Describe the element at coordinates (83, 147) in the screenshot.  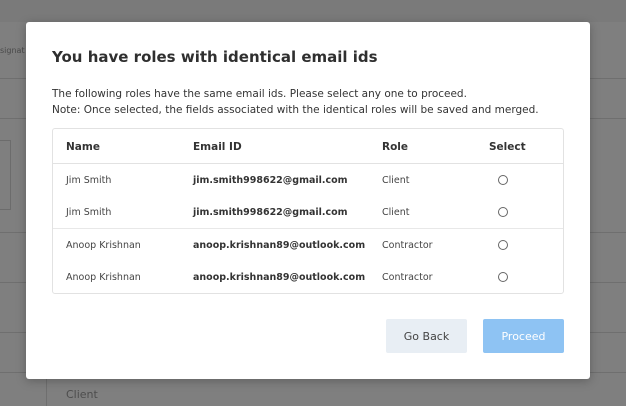
I see `header-name: Name` at that location.